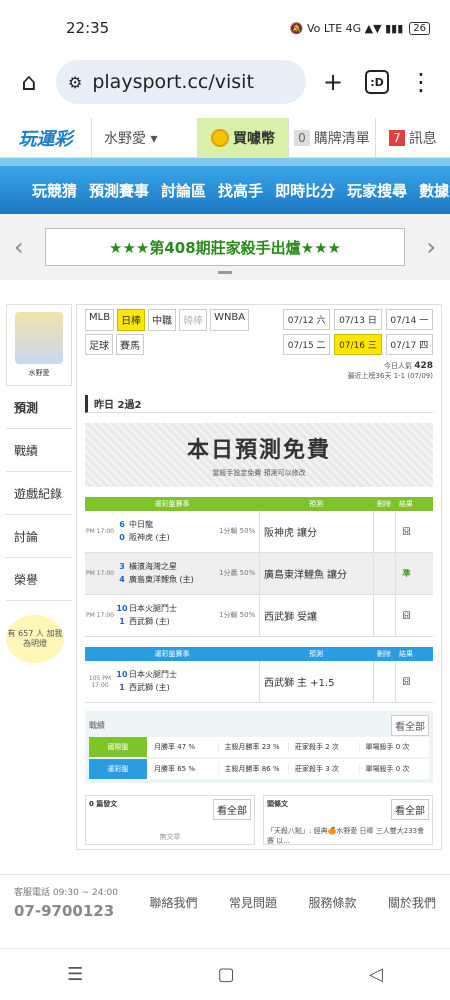 The height and width of the screenshot is (1000, 450). What do you see at coordinates (174, 574) in the screenshot?
I see `game-teams: 橫濱海灣之星 廣島東洋鯉魚 (主)` at bounding box center [174, 574].